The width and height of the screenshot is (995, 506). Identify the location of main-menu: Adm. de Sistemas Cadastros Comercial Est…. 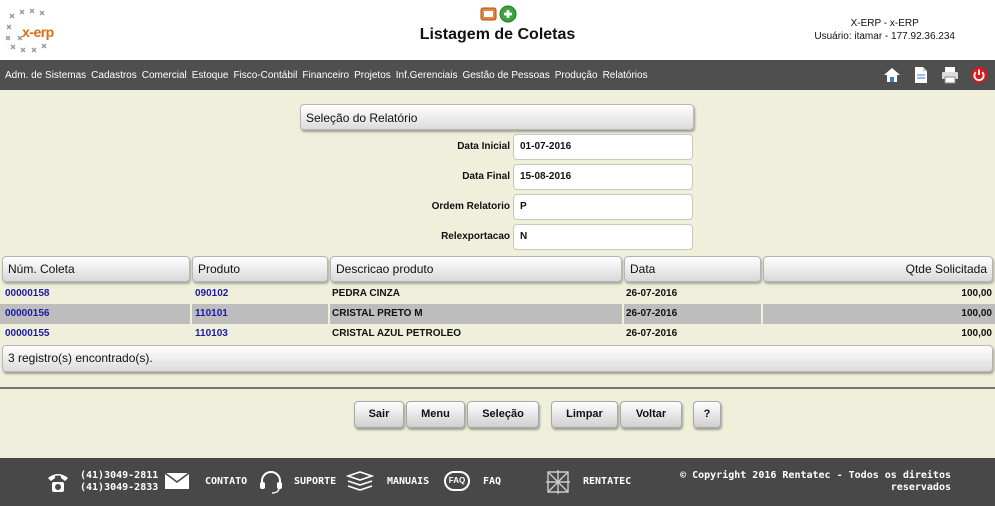
(329, 75).